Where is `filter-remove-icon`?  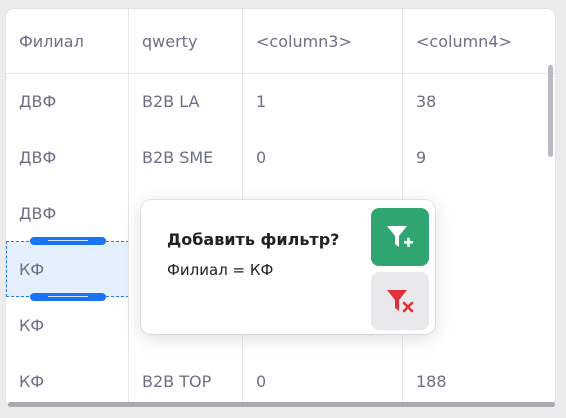
filter-remove-icon is located at coordinates (400, 301).